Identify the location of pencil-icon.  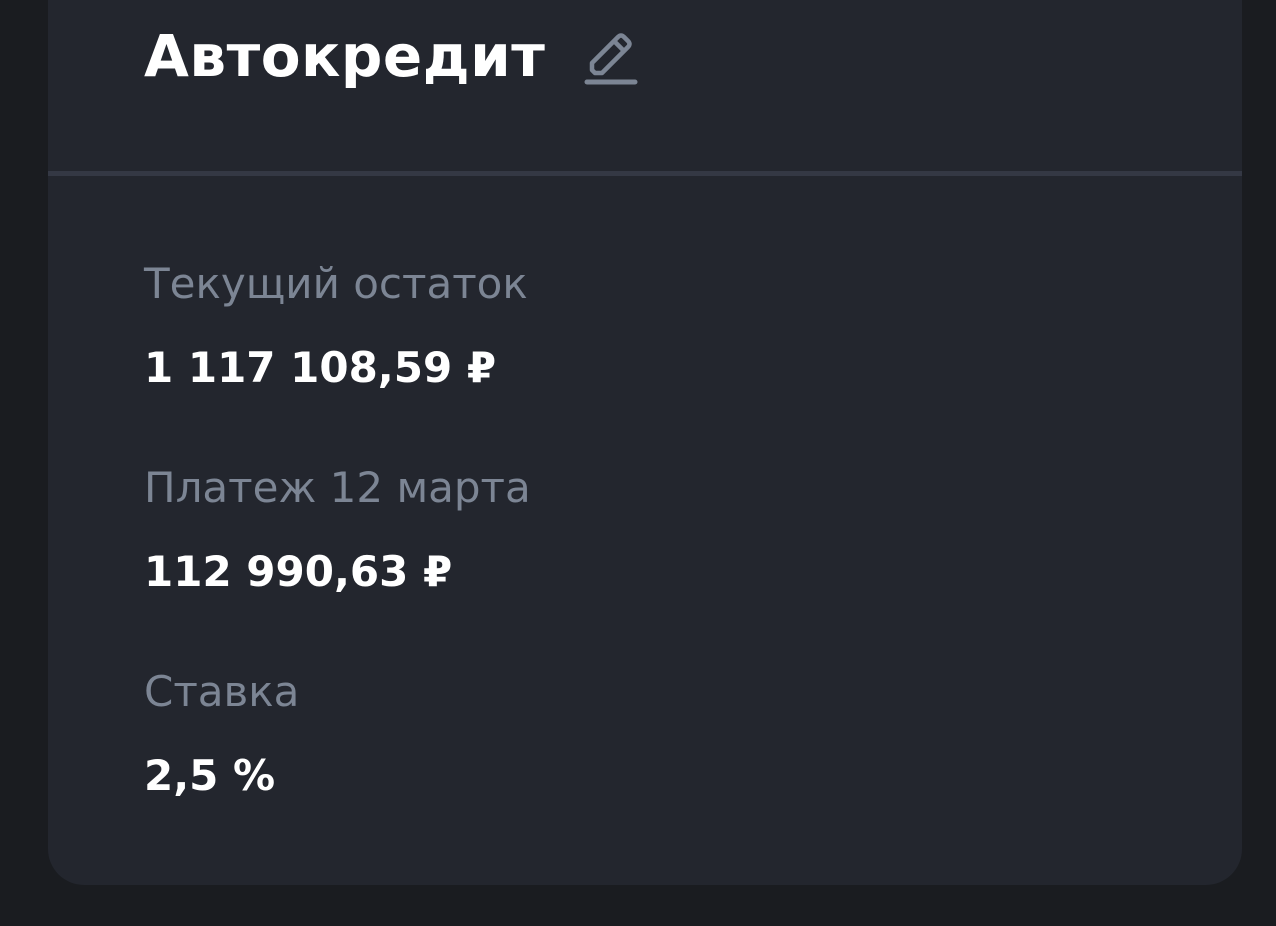
(611, 59).